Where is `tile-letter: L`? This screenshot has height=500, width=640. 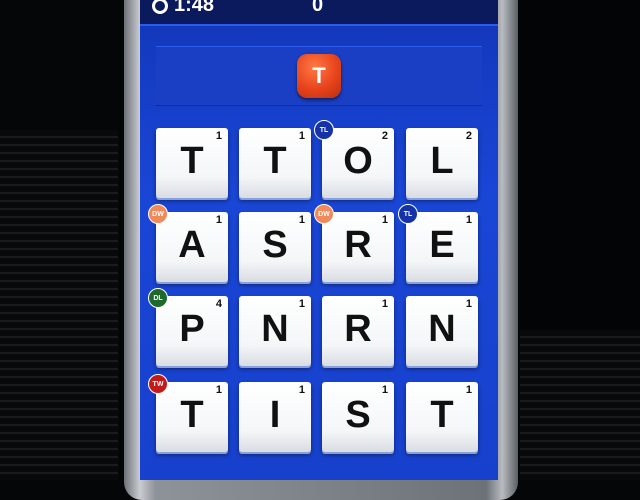 tile-letter: L is located at coordinates (442, 161).